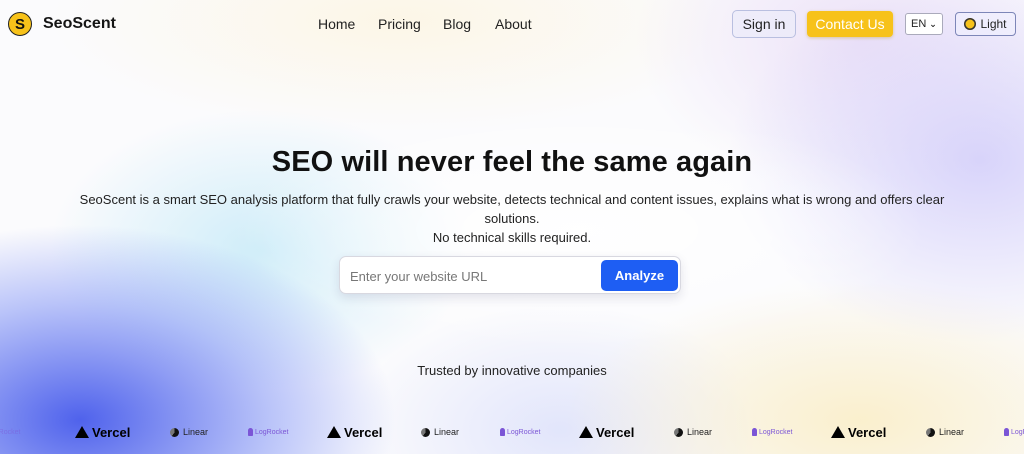 This screenshot has width=1024, height=454. I want to click on logo-icon: S, so click(20, 24).